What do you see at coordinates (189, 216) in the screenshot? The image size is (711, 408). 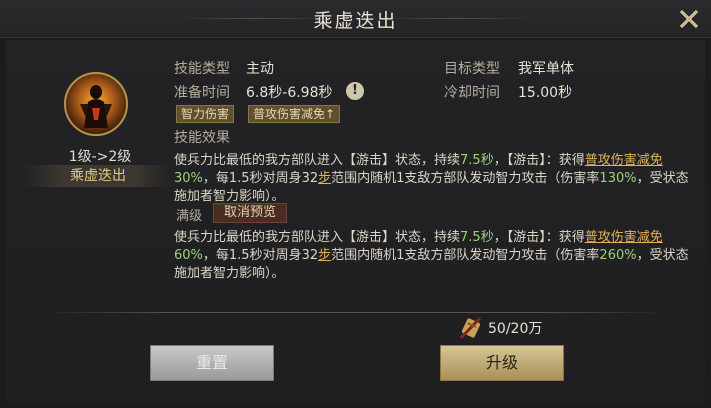 I see `max-level-label: 满级` at bounding box center [189, 216].